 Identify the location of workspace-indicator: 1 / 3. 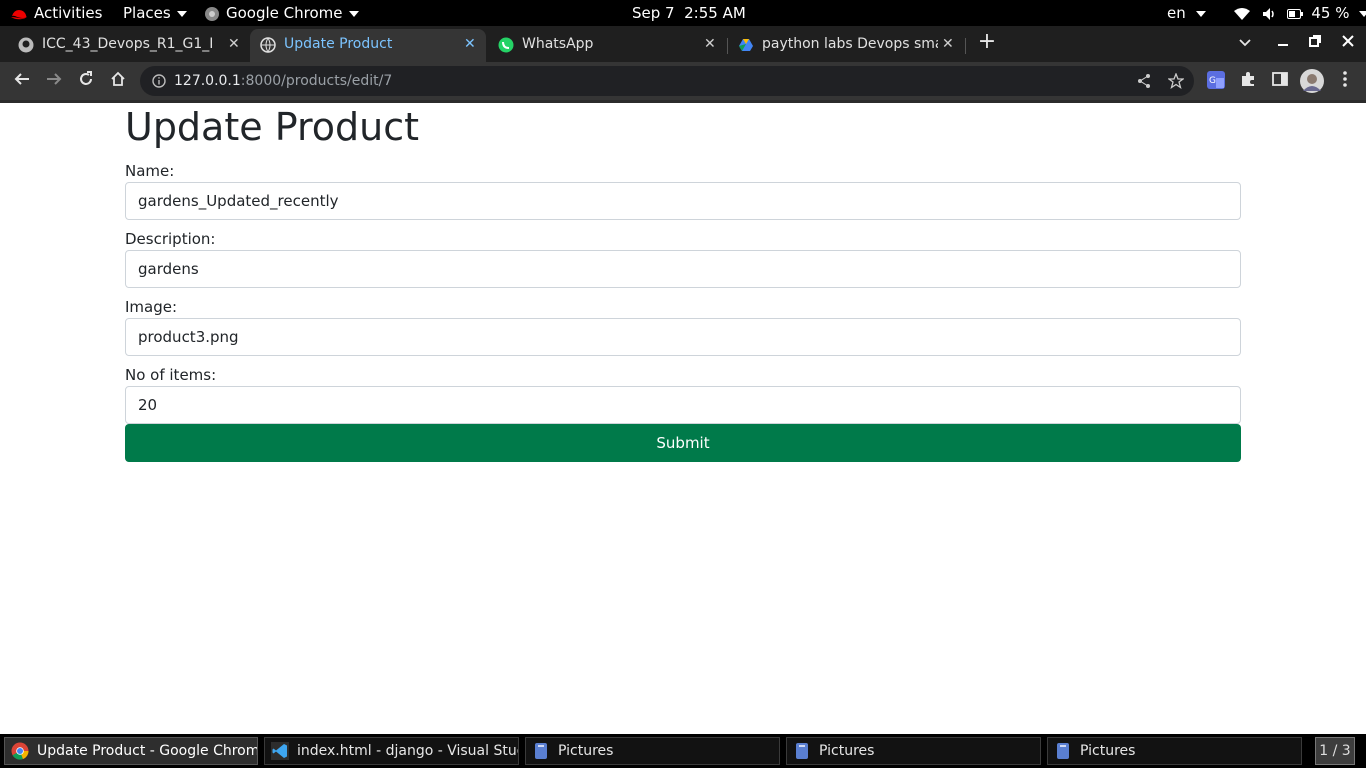
(1335, 751).